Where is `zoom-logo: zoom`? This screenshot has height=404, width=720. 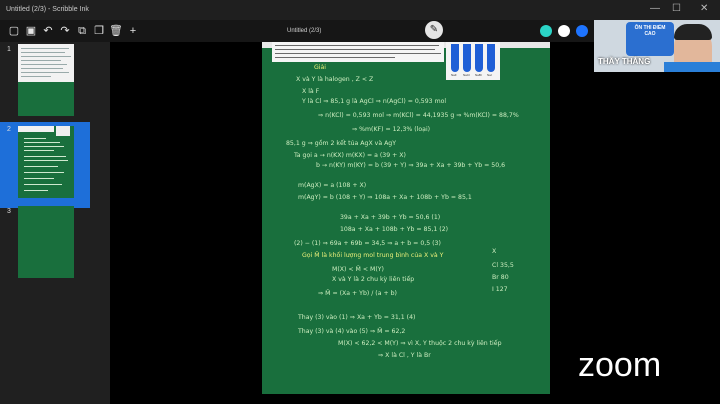 zoom-logo: zoom is located at coordinates (620, 365).